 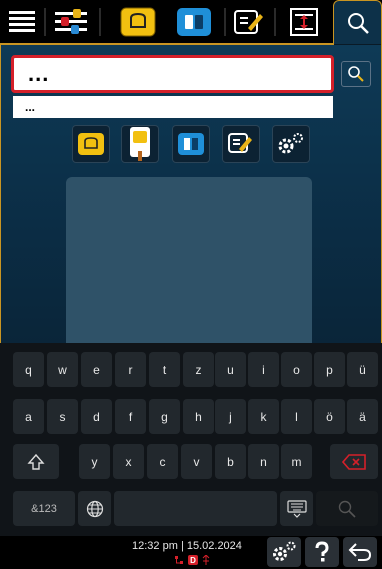 I want to click on shift-arrow-icon, so click(x=36, y=461).